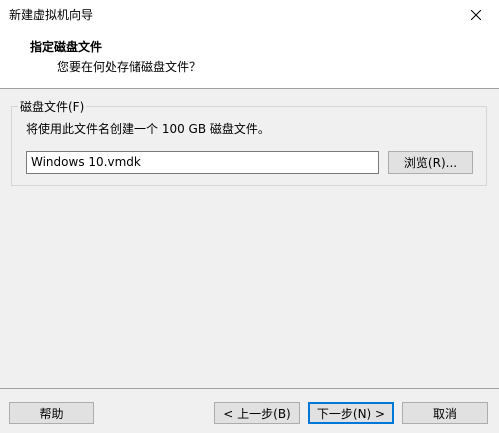  I want to click on wizard-header: 指定磁盘文件 您要在何处存储磁盘文件？, so click(249, 59).